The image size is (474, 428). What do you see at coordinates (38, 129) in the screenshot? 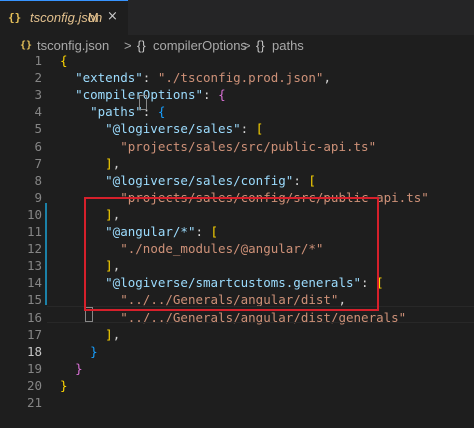
I see `line-number: 5` at bounding box center [38, 129].